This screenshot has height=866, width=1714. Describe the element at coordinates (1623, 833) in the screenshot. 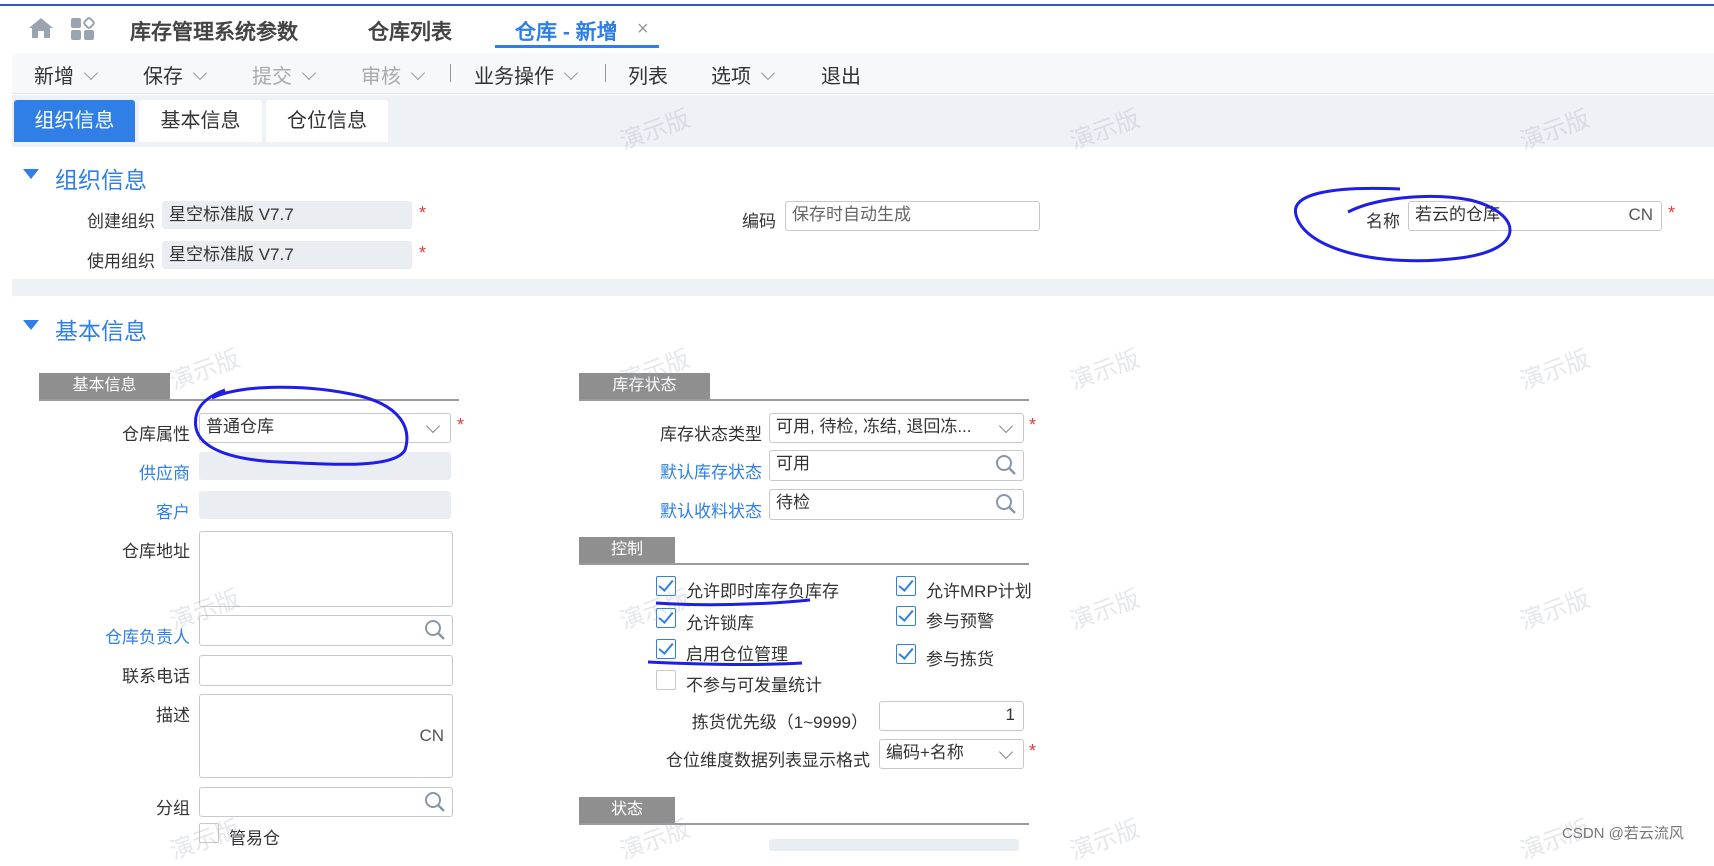

I see `credit-watermark: CSDN @若云流风` at that location.